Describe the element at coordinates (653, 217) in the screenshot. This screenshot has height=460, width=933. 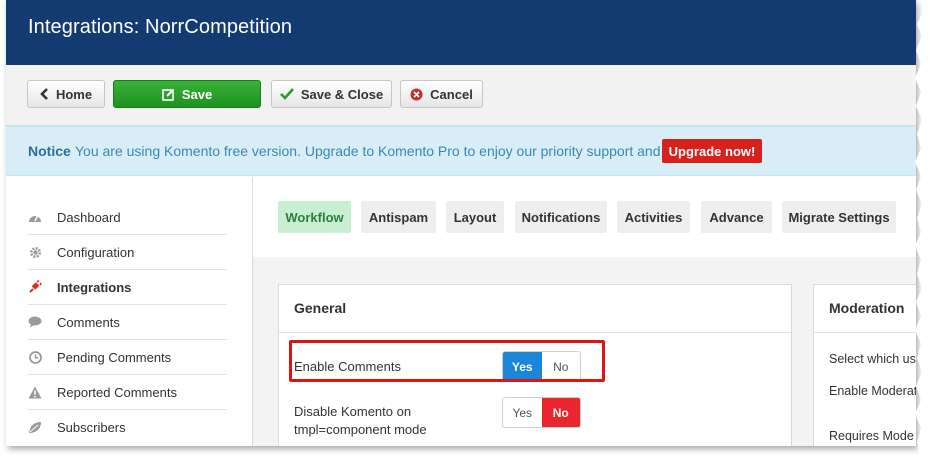
I see `tab-activities: Activities` at that location.